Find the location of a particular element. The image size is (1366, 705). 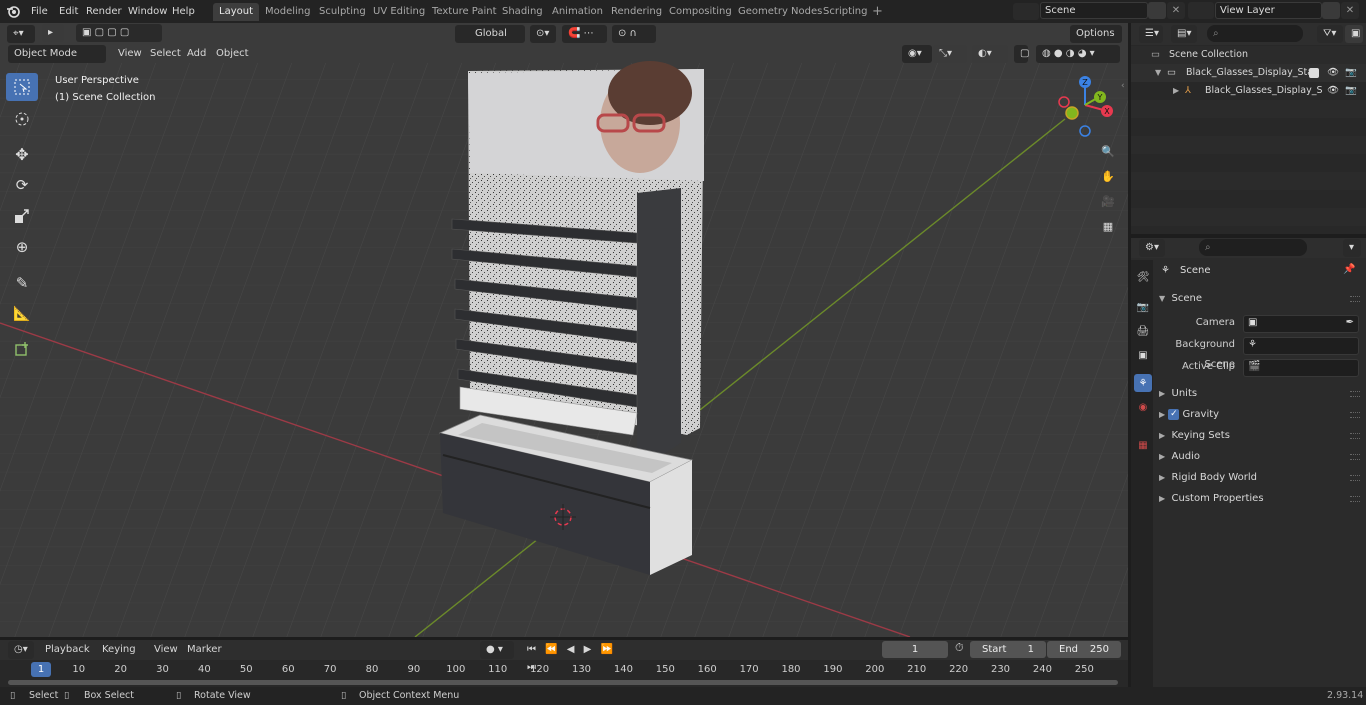

delete-scene-icon: ✕ is located at coordinates (1176, 10).